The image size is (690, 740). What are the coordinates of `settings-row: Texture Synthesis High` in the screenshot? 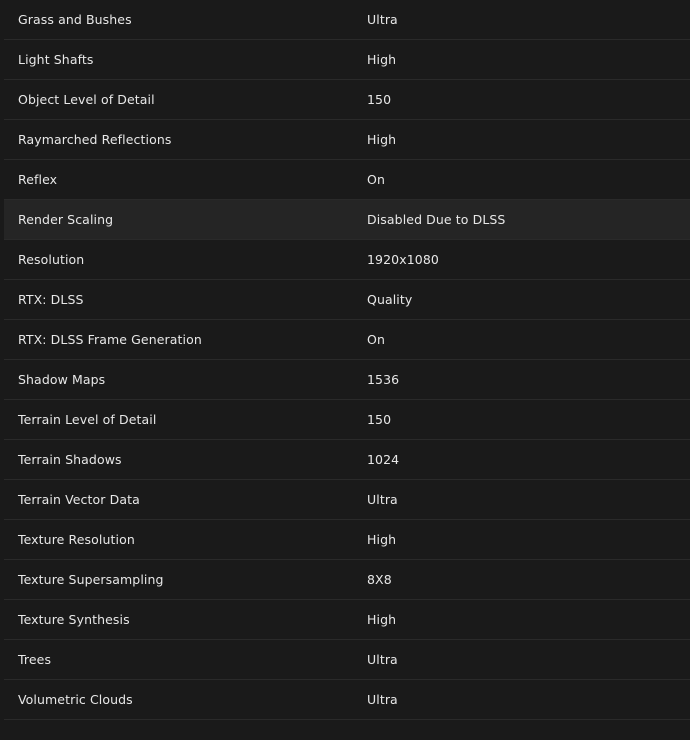 It's located at (347, 620).